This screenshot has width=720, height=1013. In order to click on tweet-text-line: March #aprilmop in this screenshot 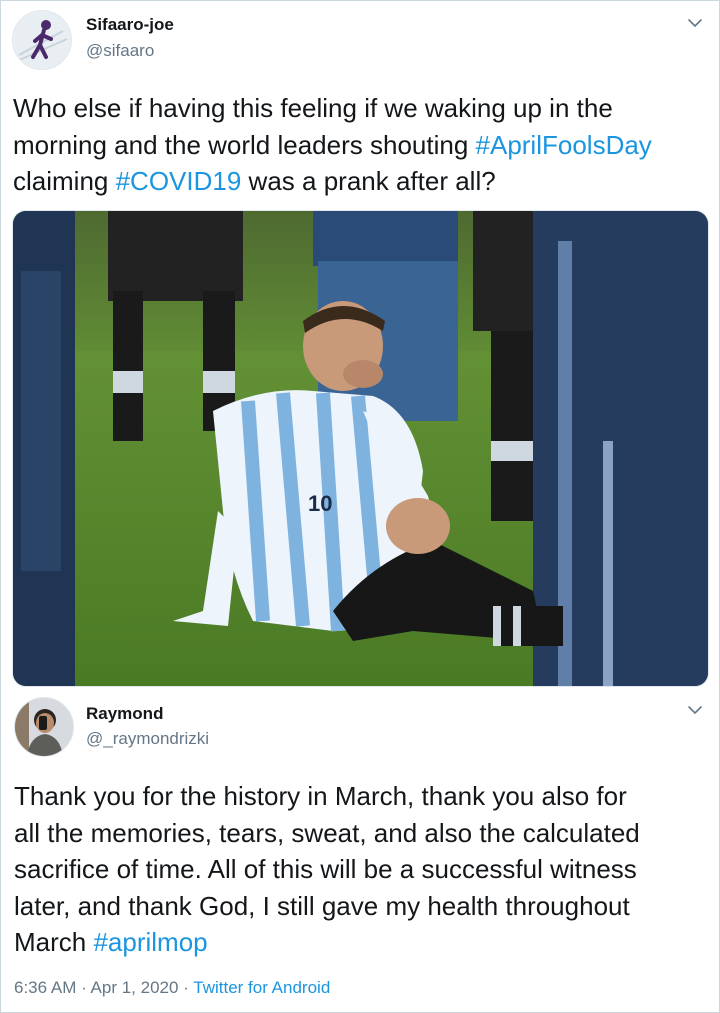, I will do `click(327, 942)`.